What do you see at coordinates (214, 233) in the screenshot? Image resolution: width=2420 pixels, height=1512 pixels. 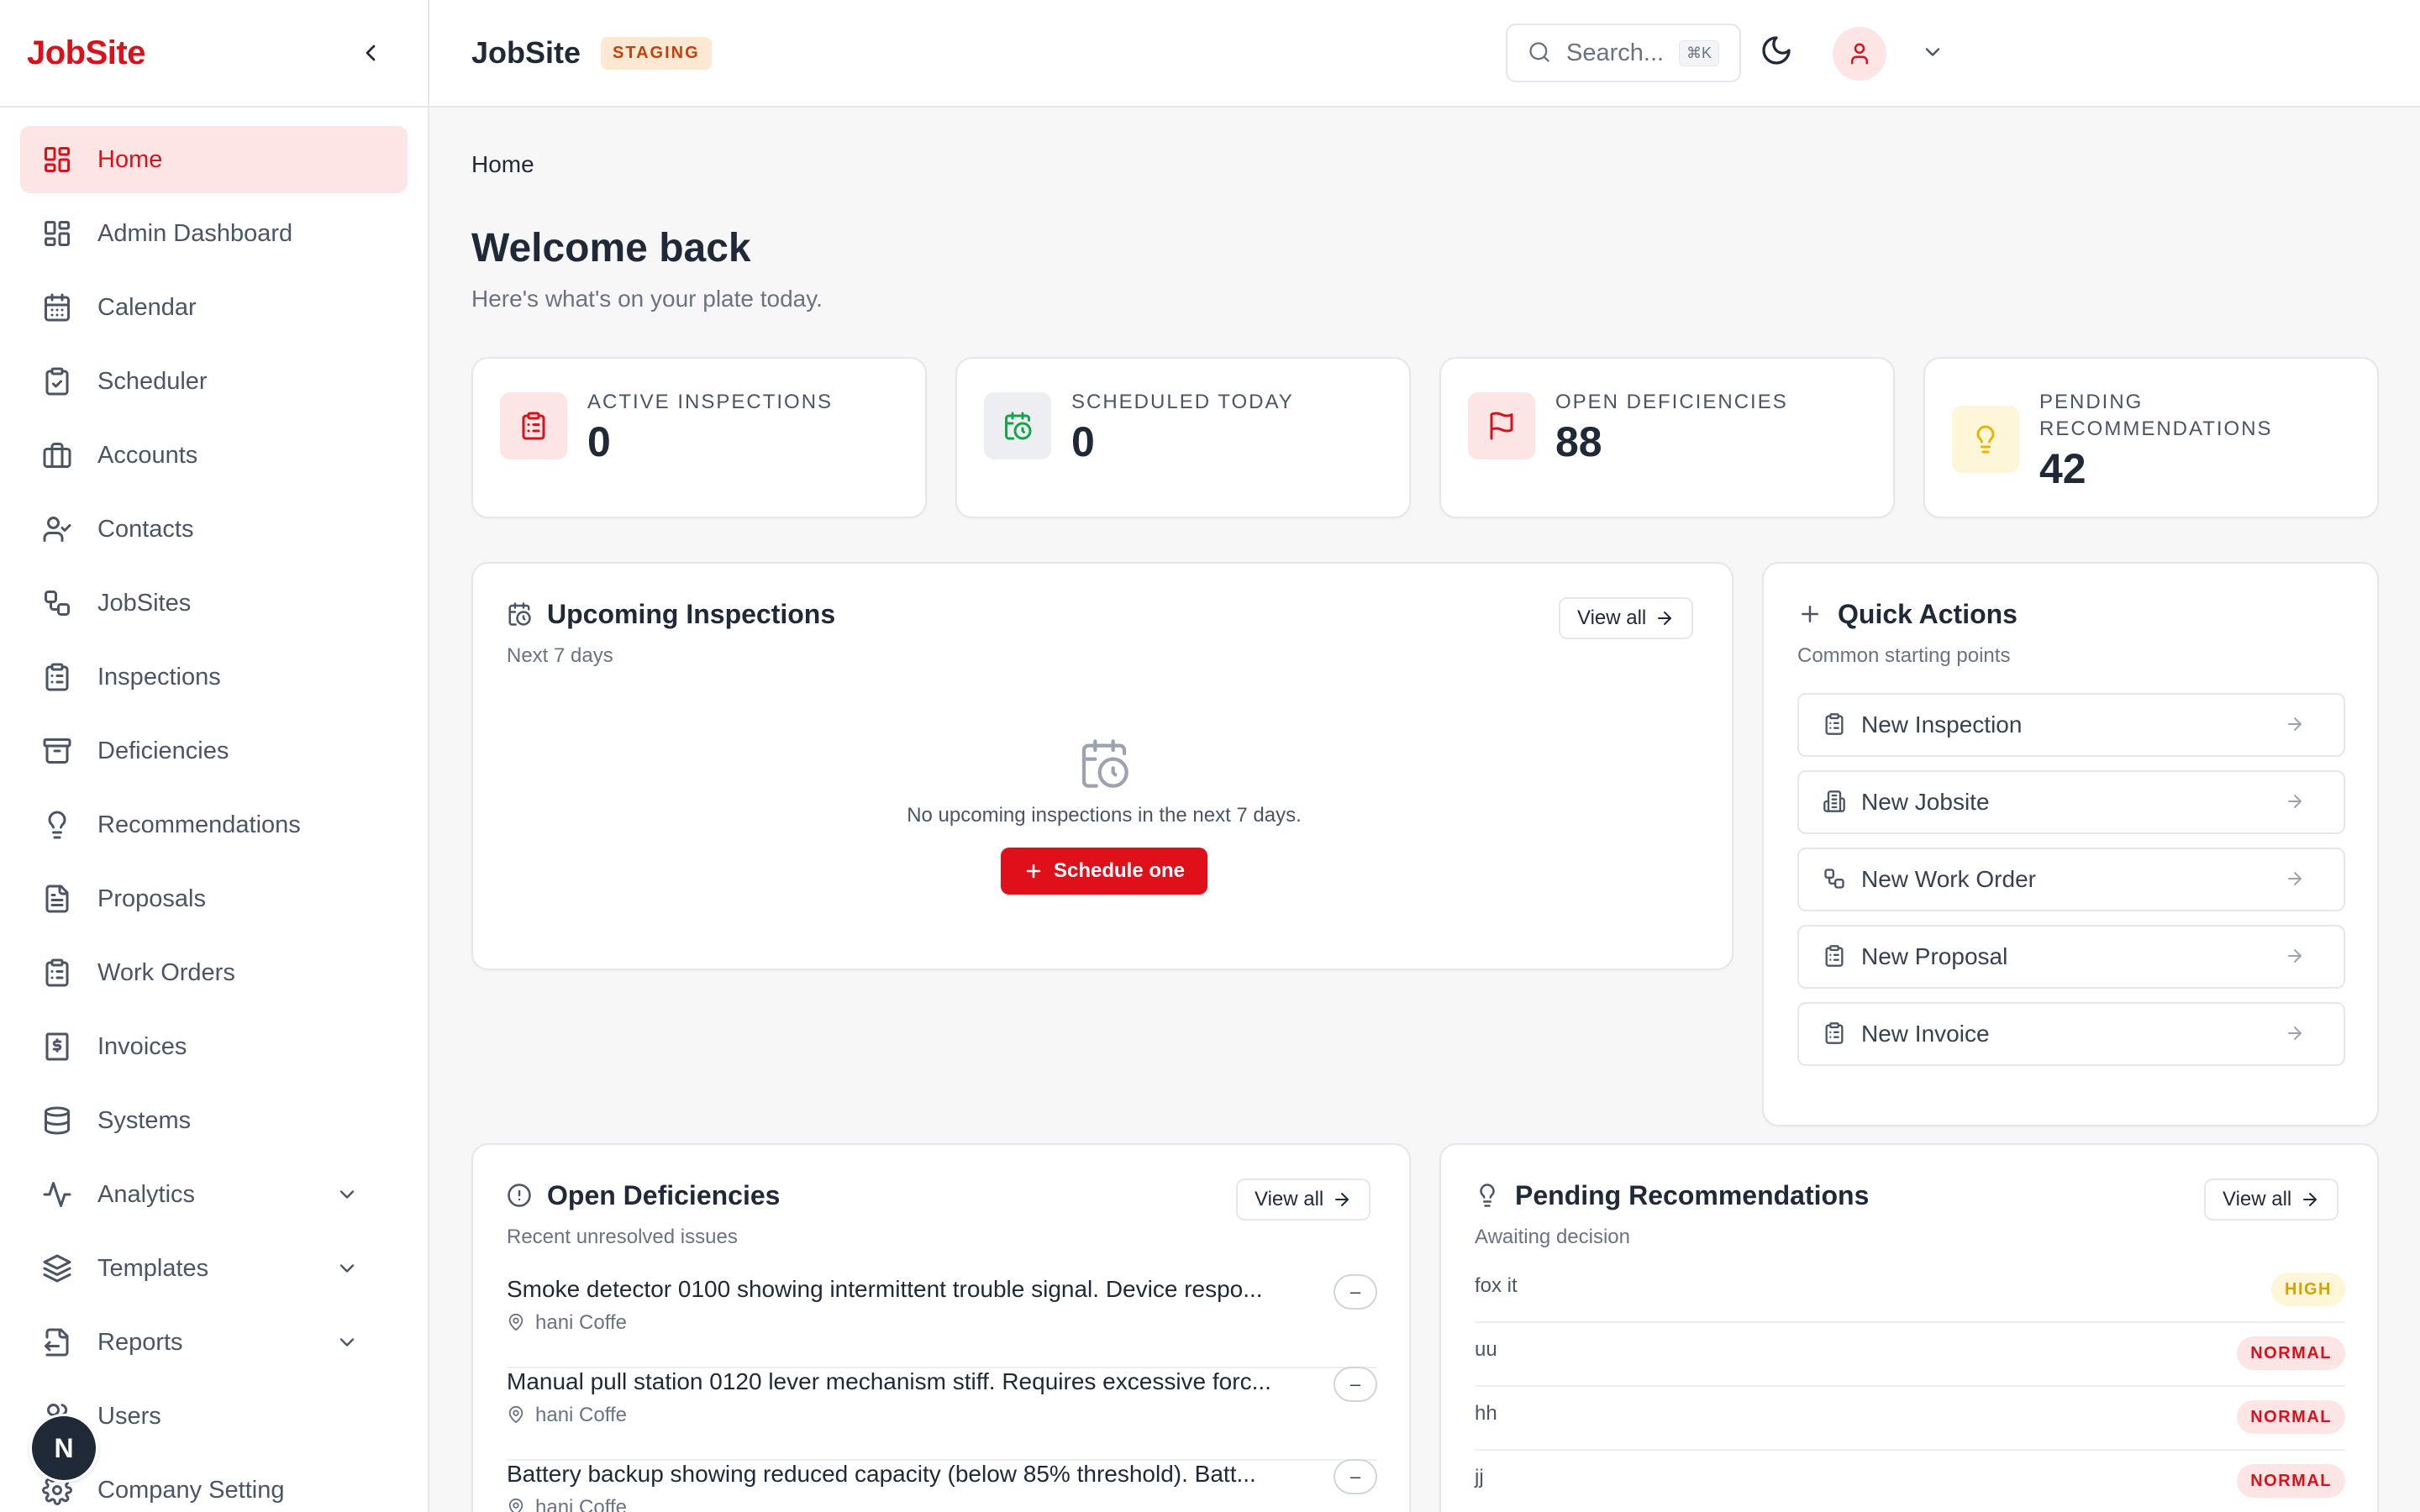 I see `sidebar-item-admin-dashboard: Admin Dashboard` at bounding box center [214, 233].